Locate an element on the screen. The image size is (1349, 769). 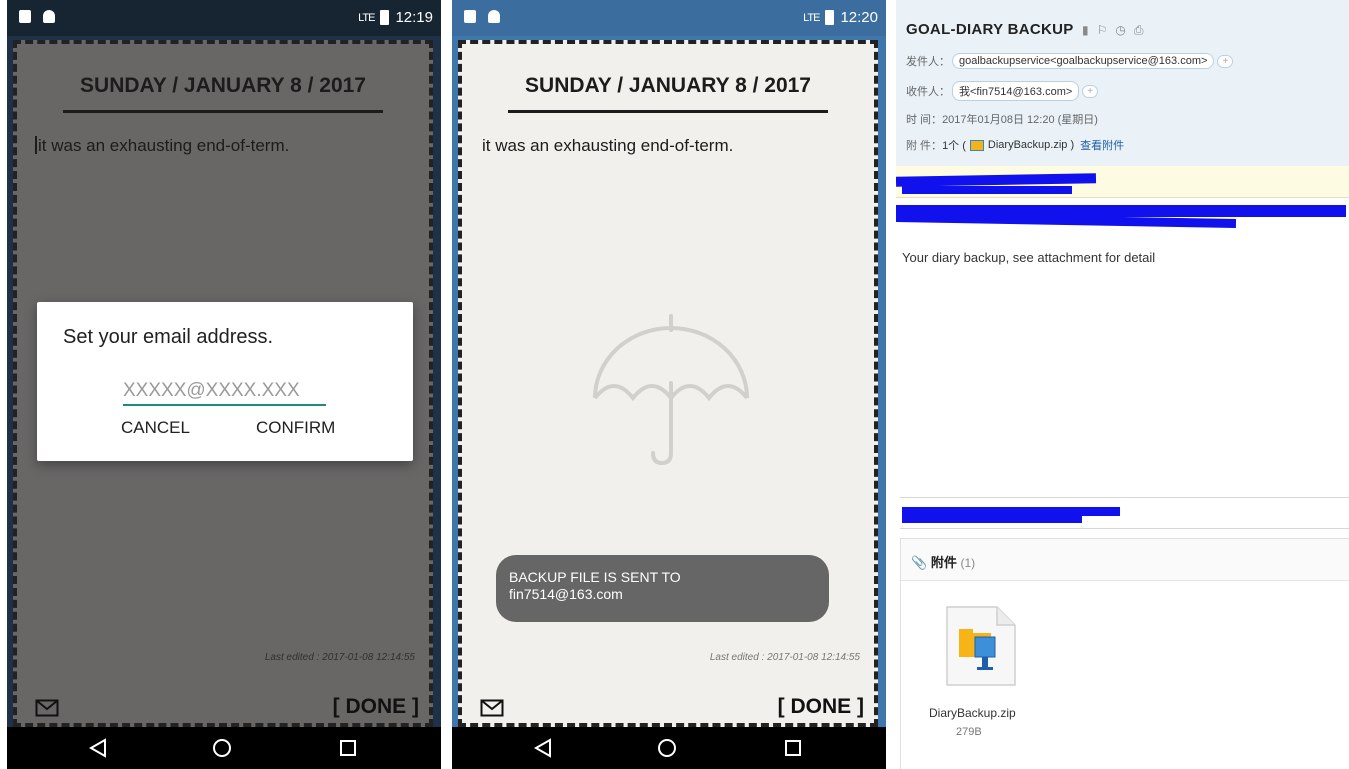
attachments-count: (1) is located at coordinates (968, 563).